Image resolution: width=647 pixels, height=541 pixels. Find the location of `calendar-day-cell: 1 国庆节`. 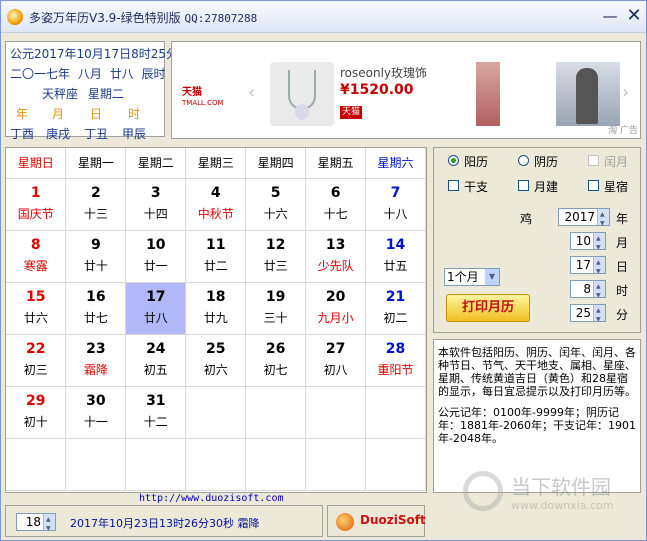

calendar-day-cell: 1 国庆节 is located at coordinates (36, 204).